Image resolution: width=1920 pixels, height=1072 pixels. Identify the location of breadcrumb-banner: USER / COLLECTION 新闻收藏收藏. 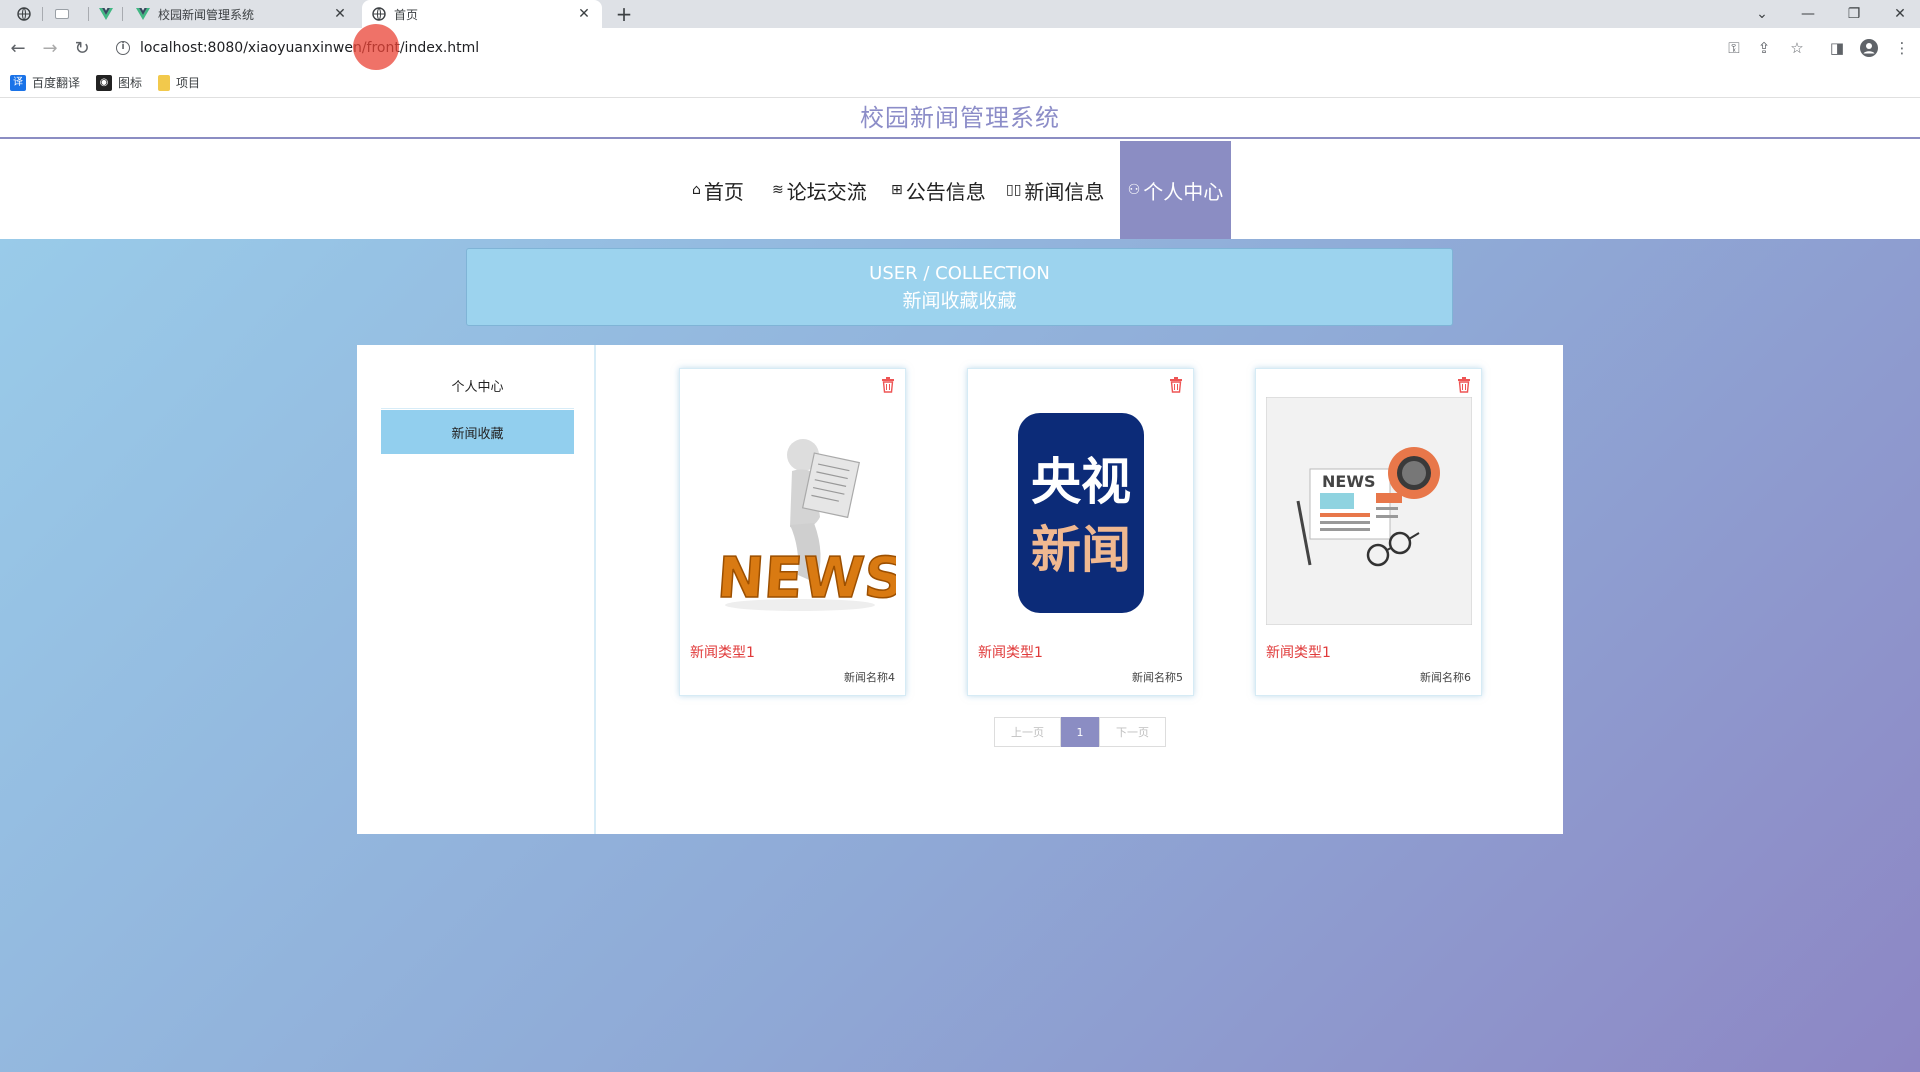
(959, 287).